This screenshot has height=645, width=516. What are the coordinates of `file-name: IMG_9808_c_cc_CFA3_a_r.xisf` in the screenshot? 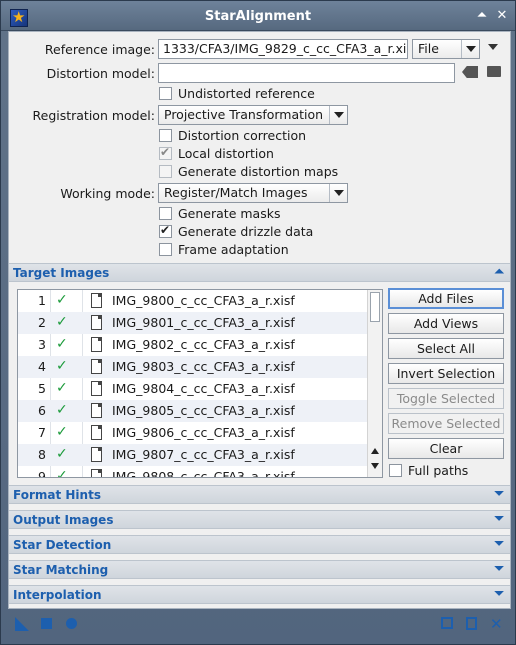 It's located at (203, 473).